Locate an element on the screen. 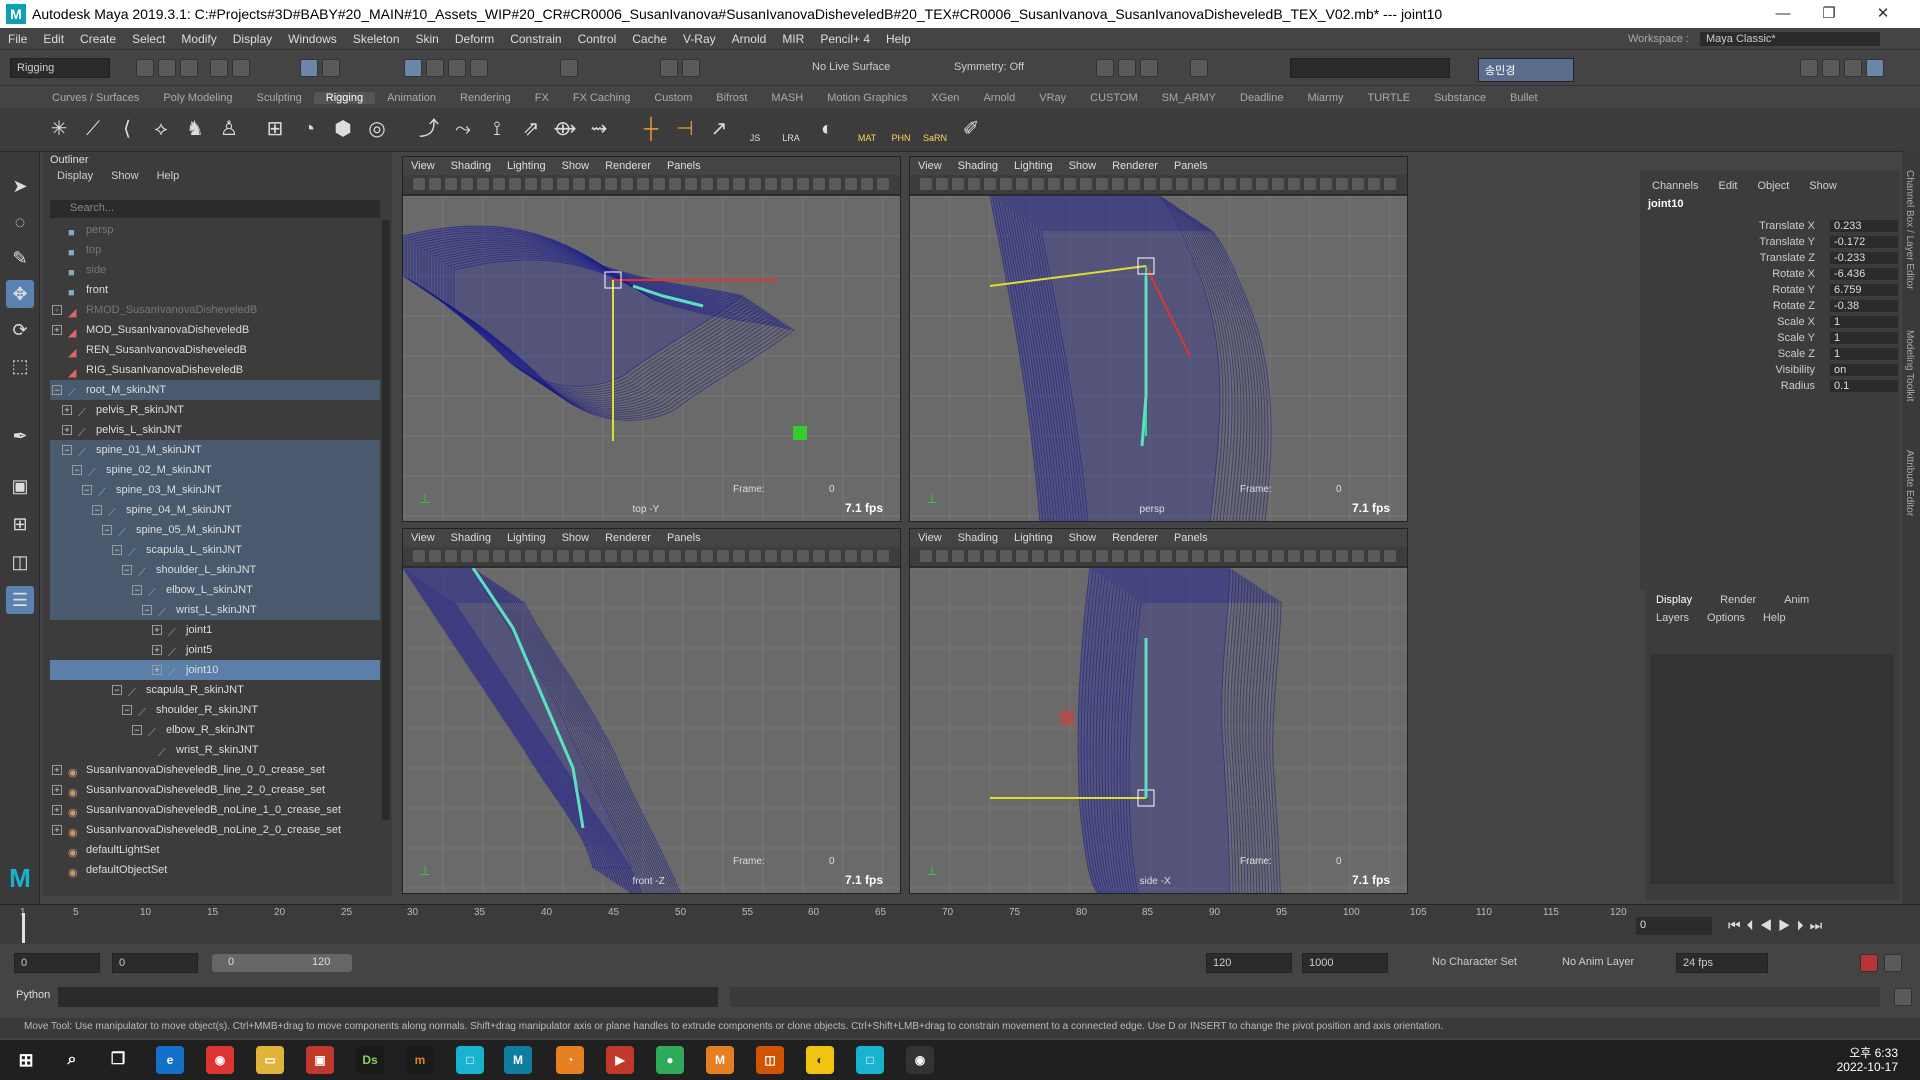 The width and height of the screenshot is (1920, 1080). channel-box-menu-edit: Edit is located at coordinates (1727, 186).